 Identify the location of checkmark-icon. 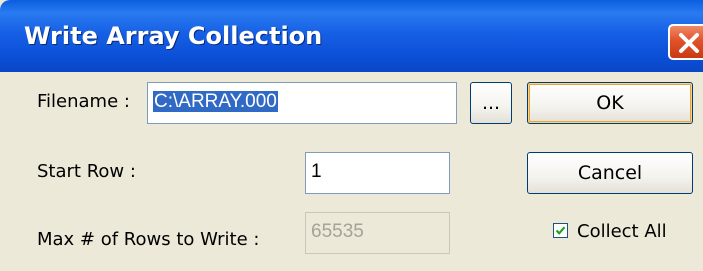
(560, 230).